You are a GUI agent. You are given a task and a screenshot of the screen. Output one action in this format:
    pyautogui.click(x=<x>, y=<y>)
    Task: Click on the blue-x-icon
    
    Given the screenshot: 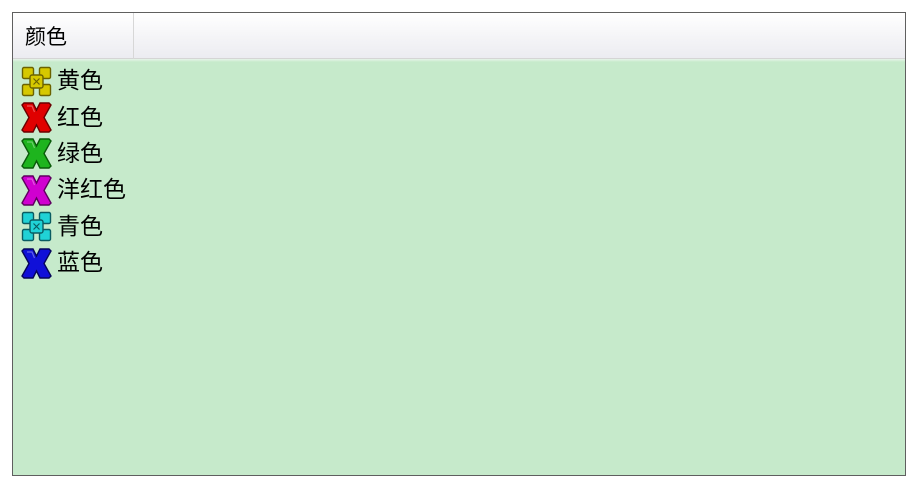 What is the action you would take?
    pyautogui.click(x=36, y=263)
    